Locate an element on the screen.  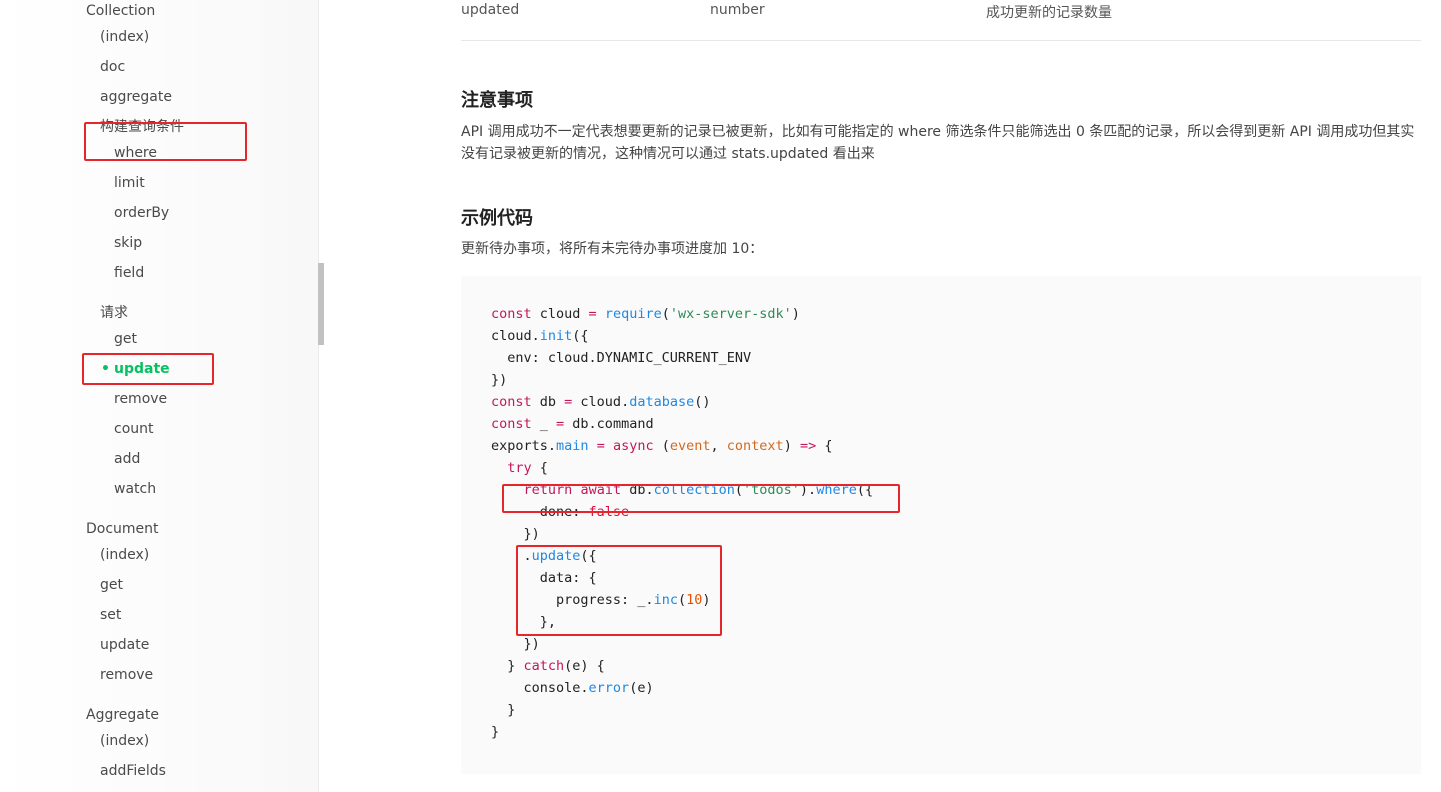
sidebar-section-aggregate: Aggregate is located at coordinates (122, 715).